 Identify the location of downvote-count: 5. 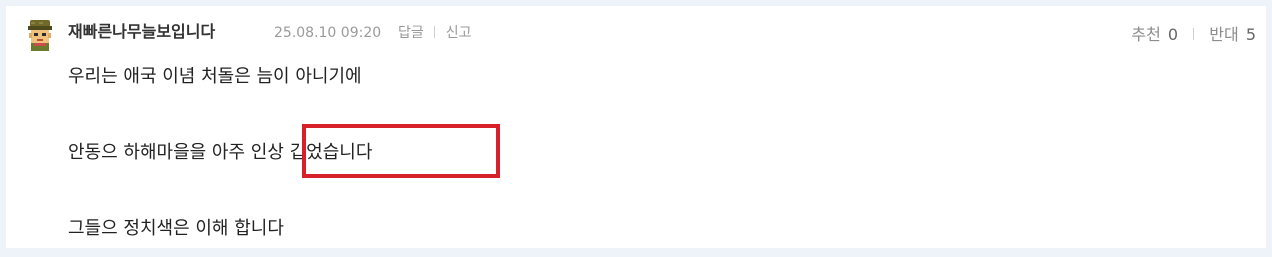
(1250, 34).